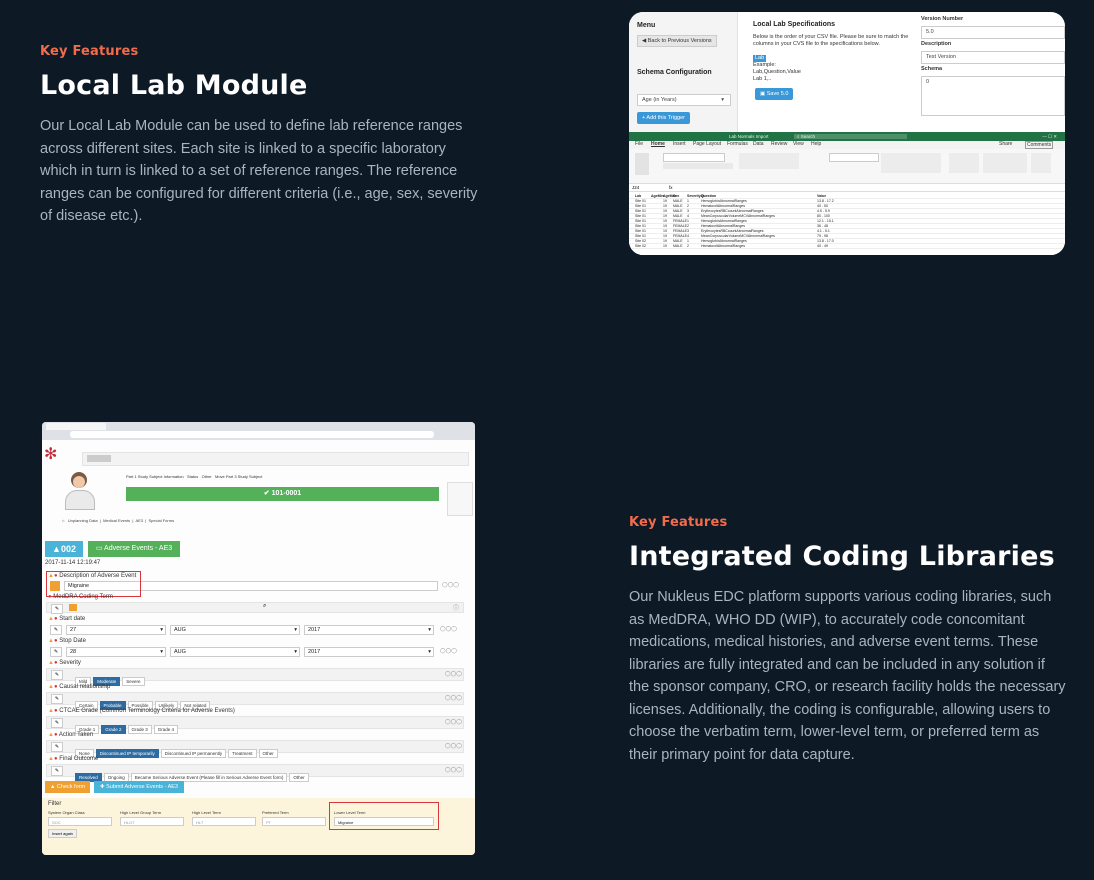 This screenshot has height=880, width=1094. I want to click on excel-tab-page-layout: Page Layout, so click(707, 144).